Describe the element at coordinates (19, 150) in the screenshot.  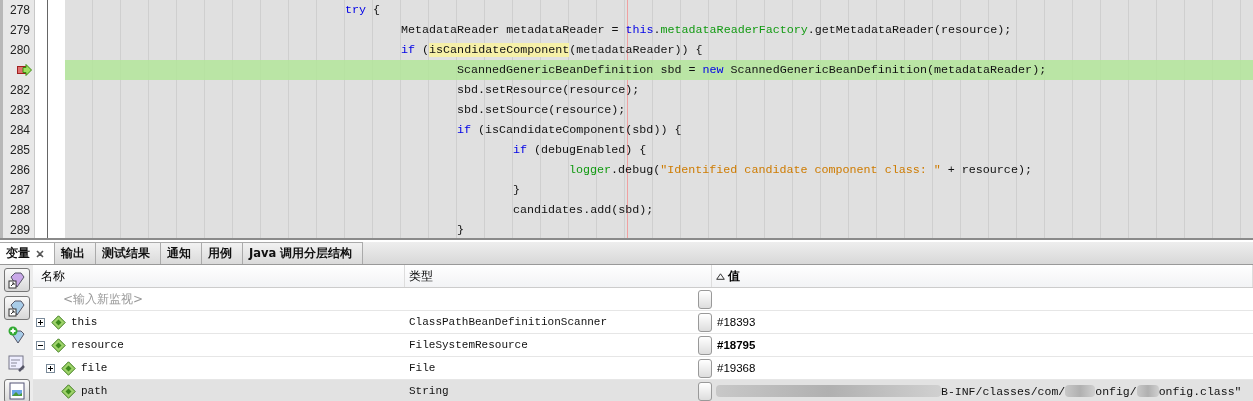
I see `line-number: 285` at that location.